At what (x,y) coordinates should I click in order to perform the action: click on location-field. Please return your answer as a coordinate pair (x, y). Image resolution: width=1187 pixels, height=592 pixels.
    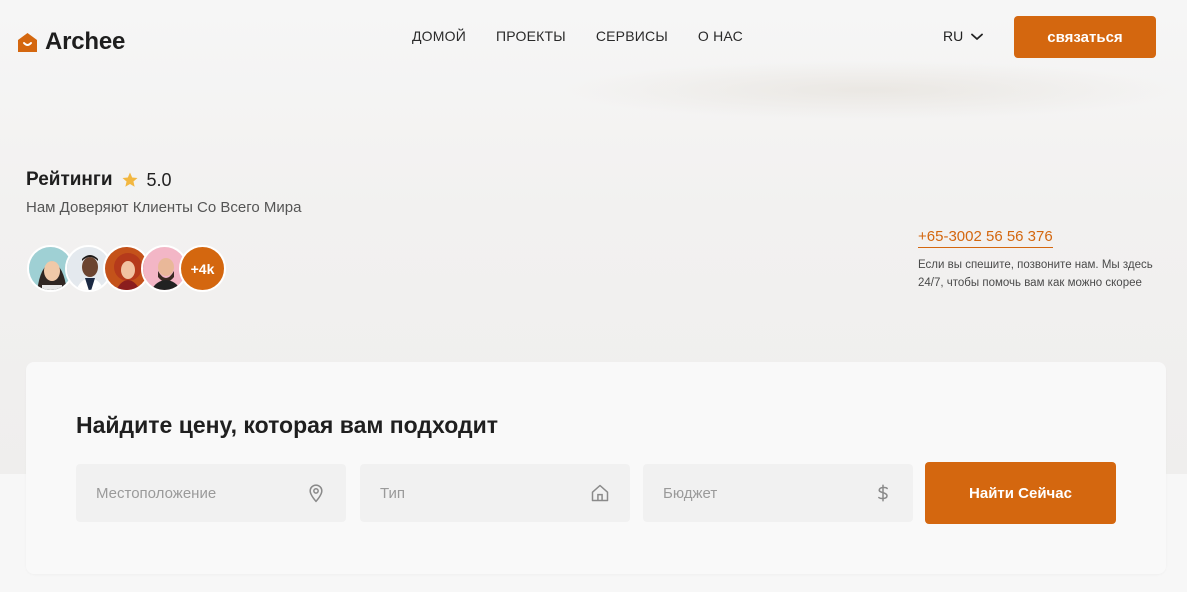
    Looking at the image, I should click on (211, 493).